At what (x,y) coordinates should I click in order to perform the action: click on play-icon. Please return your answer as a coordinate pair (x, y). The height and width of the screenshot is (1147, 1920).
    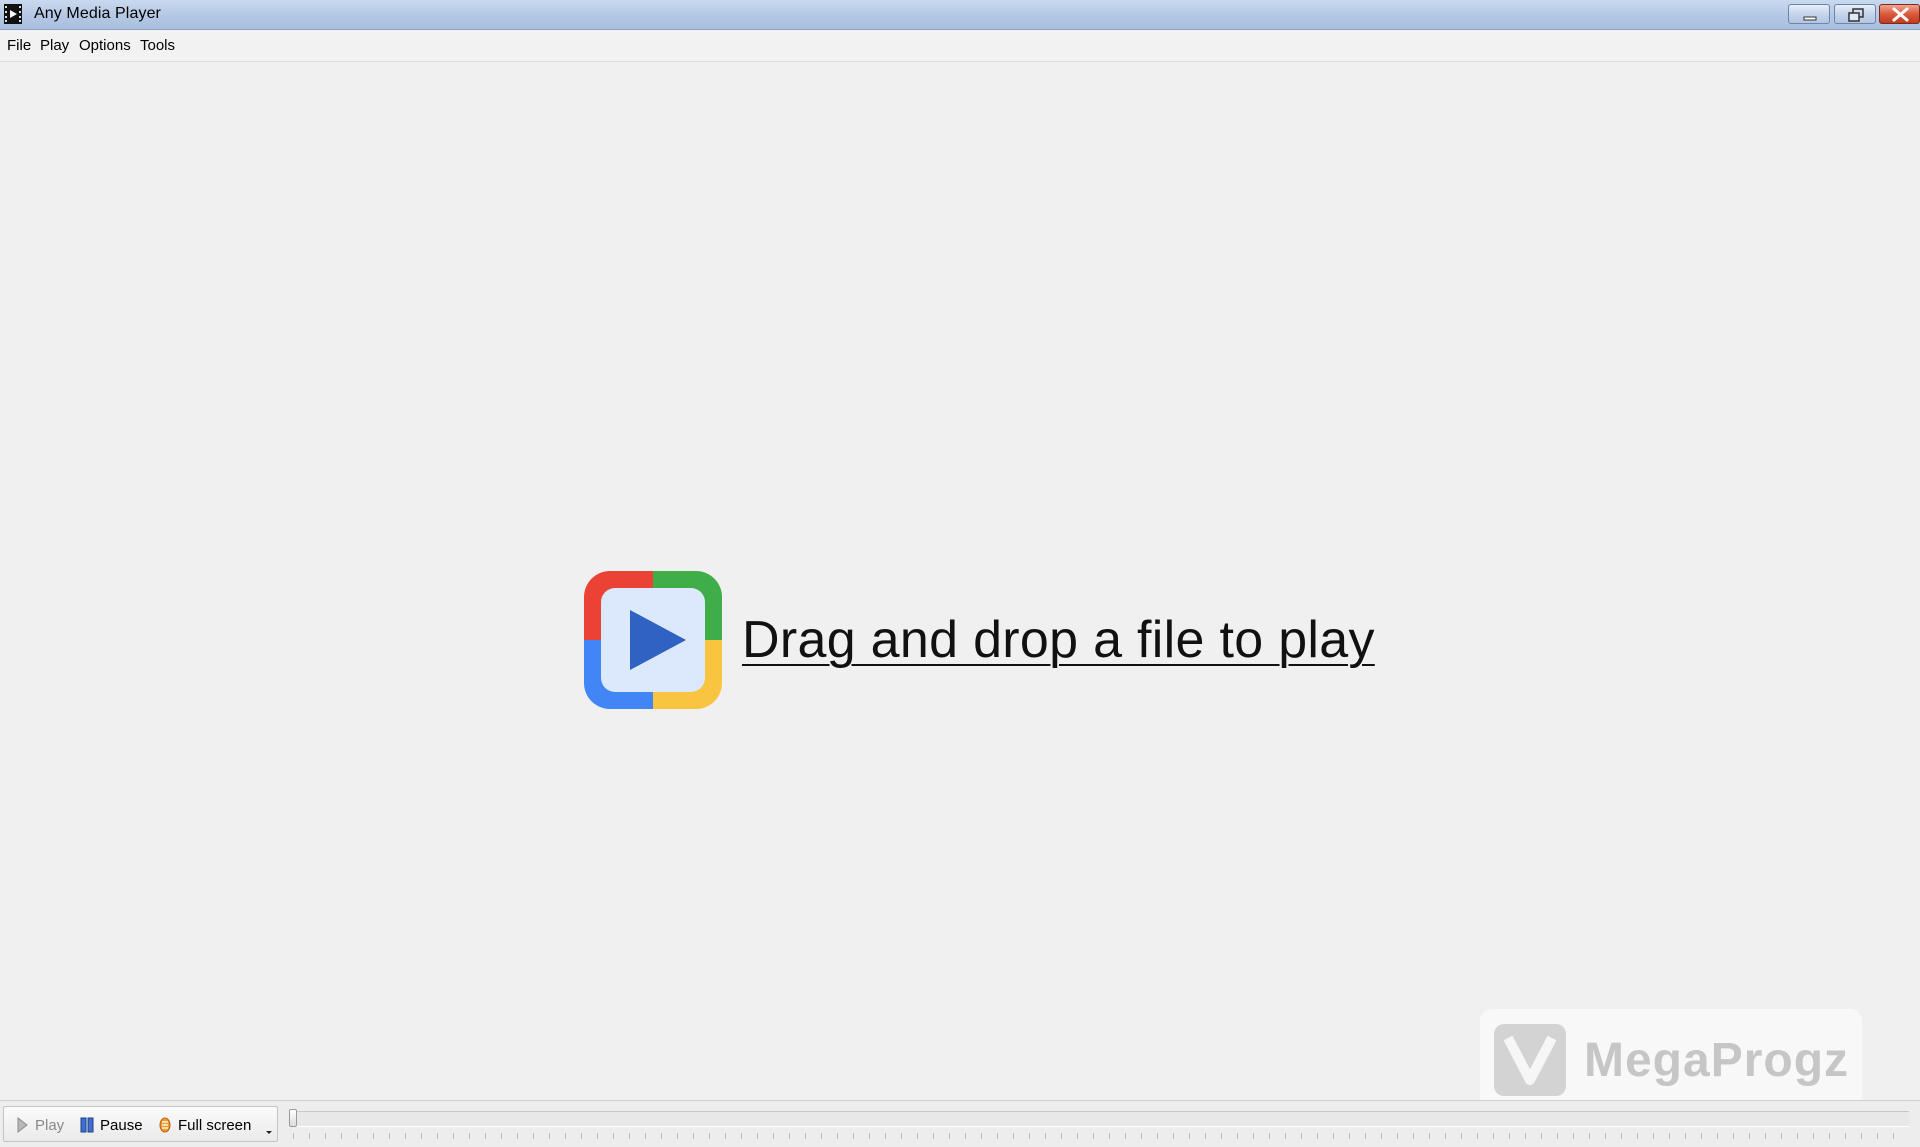
    Looking at the image, I should click on (22, 1125).